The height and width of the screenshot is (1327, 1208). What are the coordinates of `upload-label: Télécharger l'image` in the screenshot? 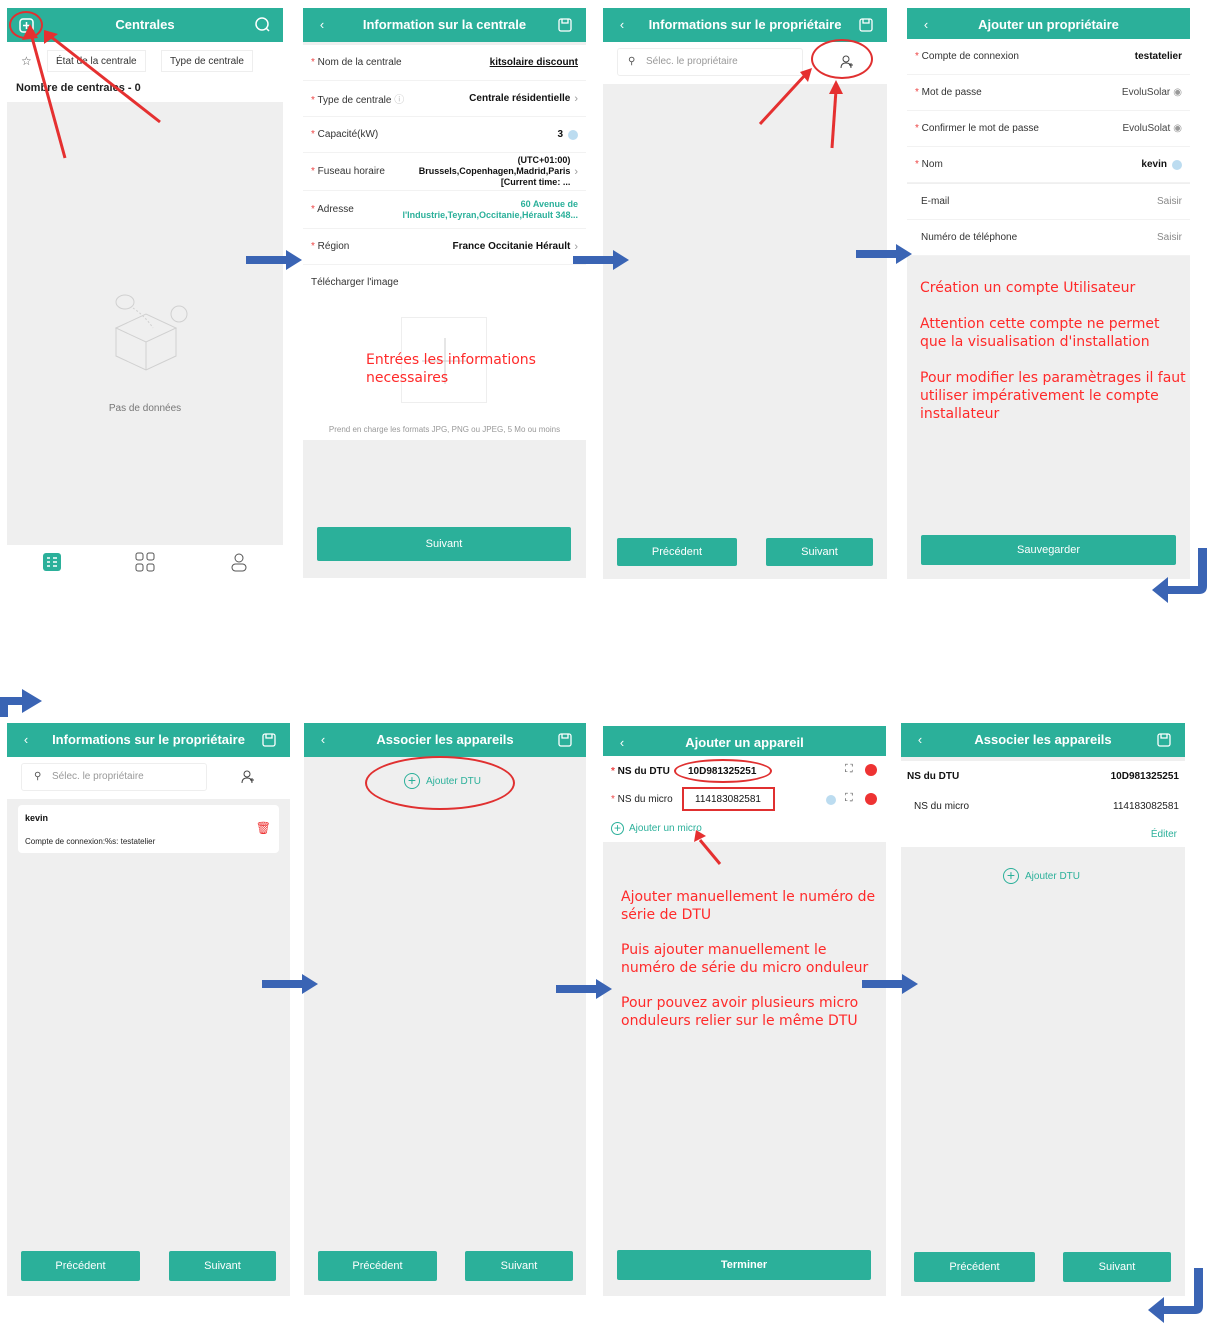 It's located at (355, 282).